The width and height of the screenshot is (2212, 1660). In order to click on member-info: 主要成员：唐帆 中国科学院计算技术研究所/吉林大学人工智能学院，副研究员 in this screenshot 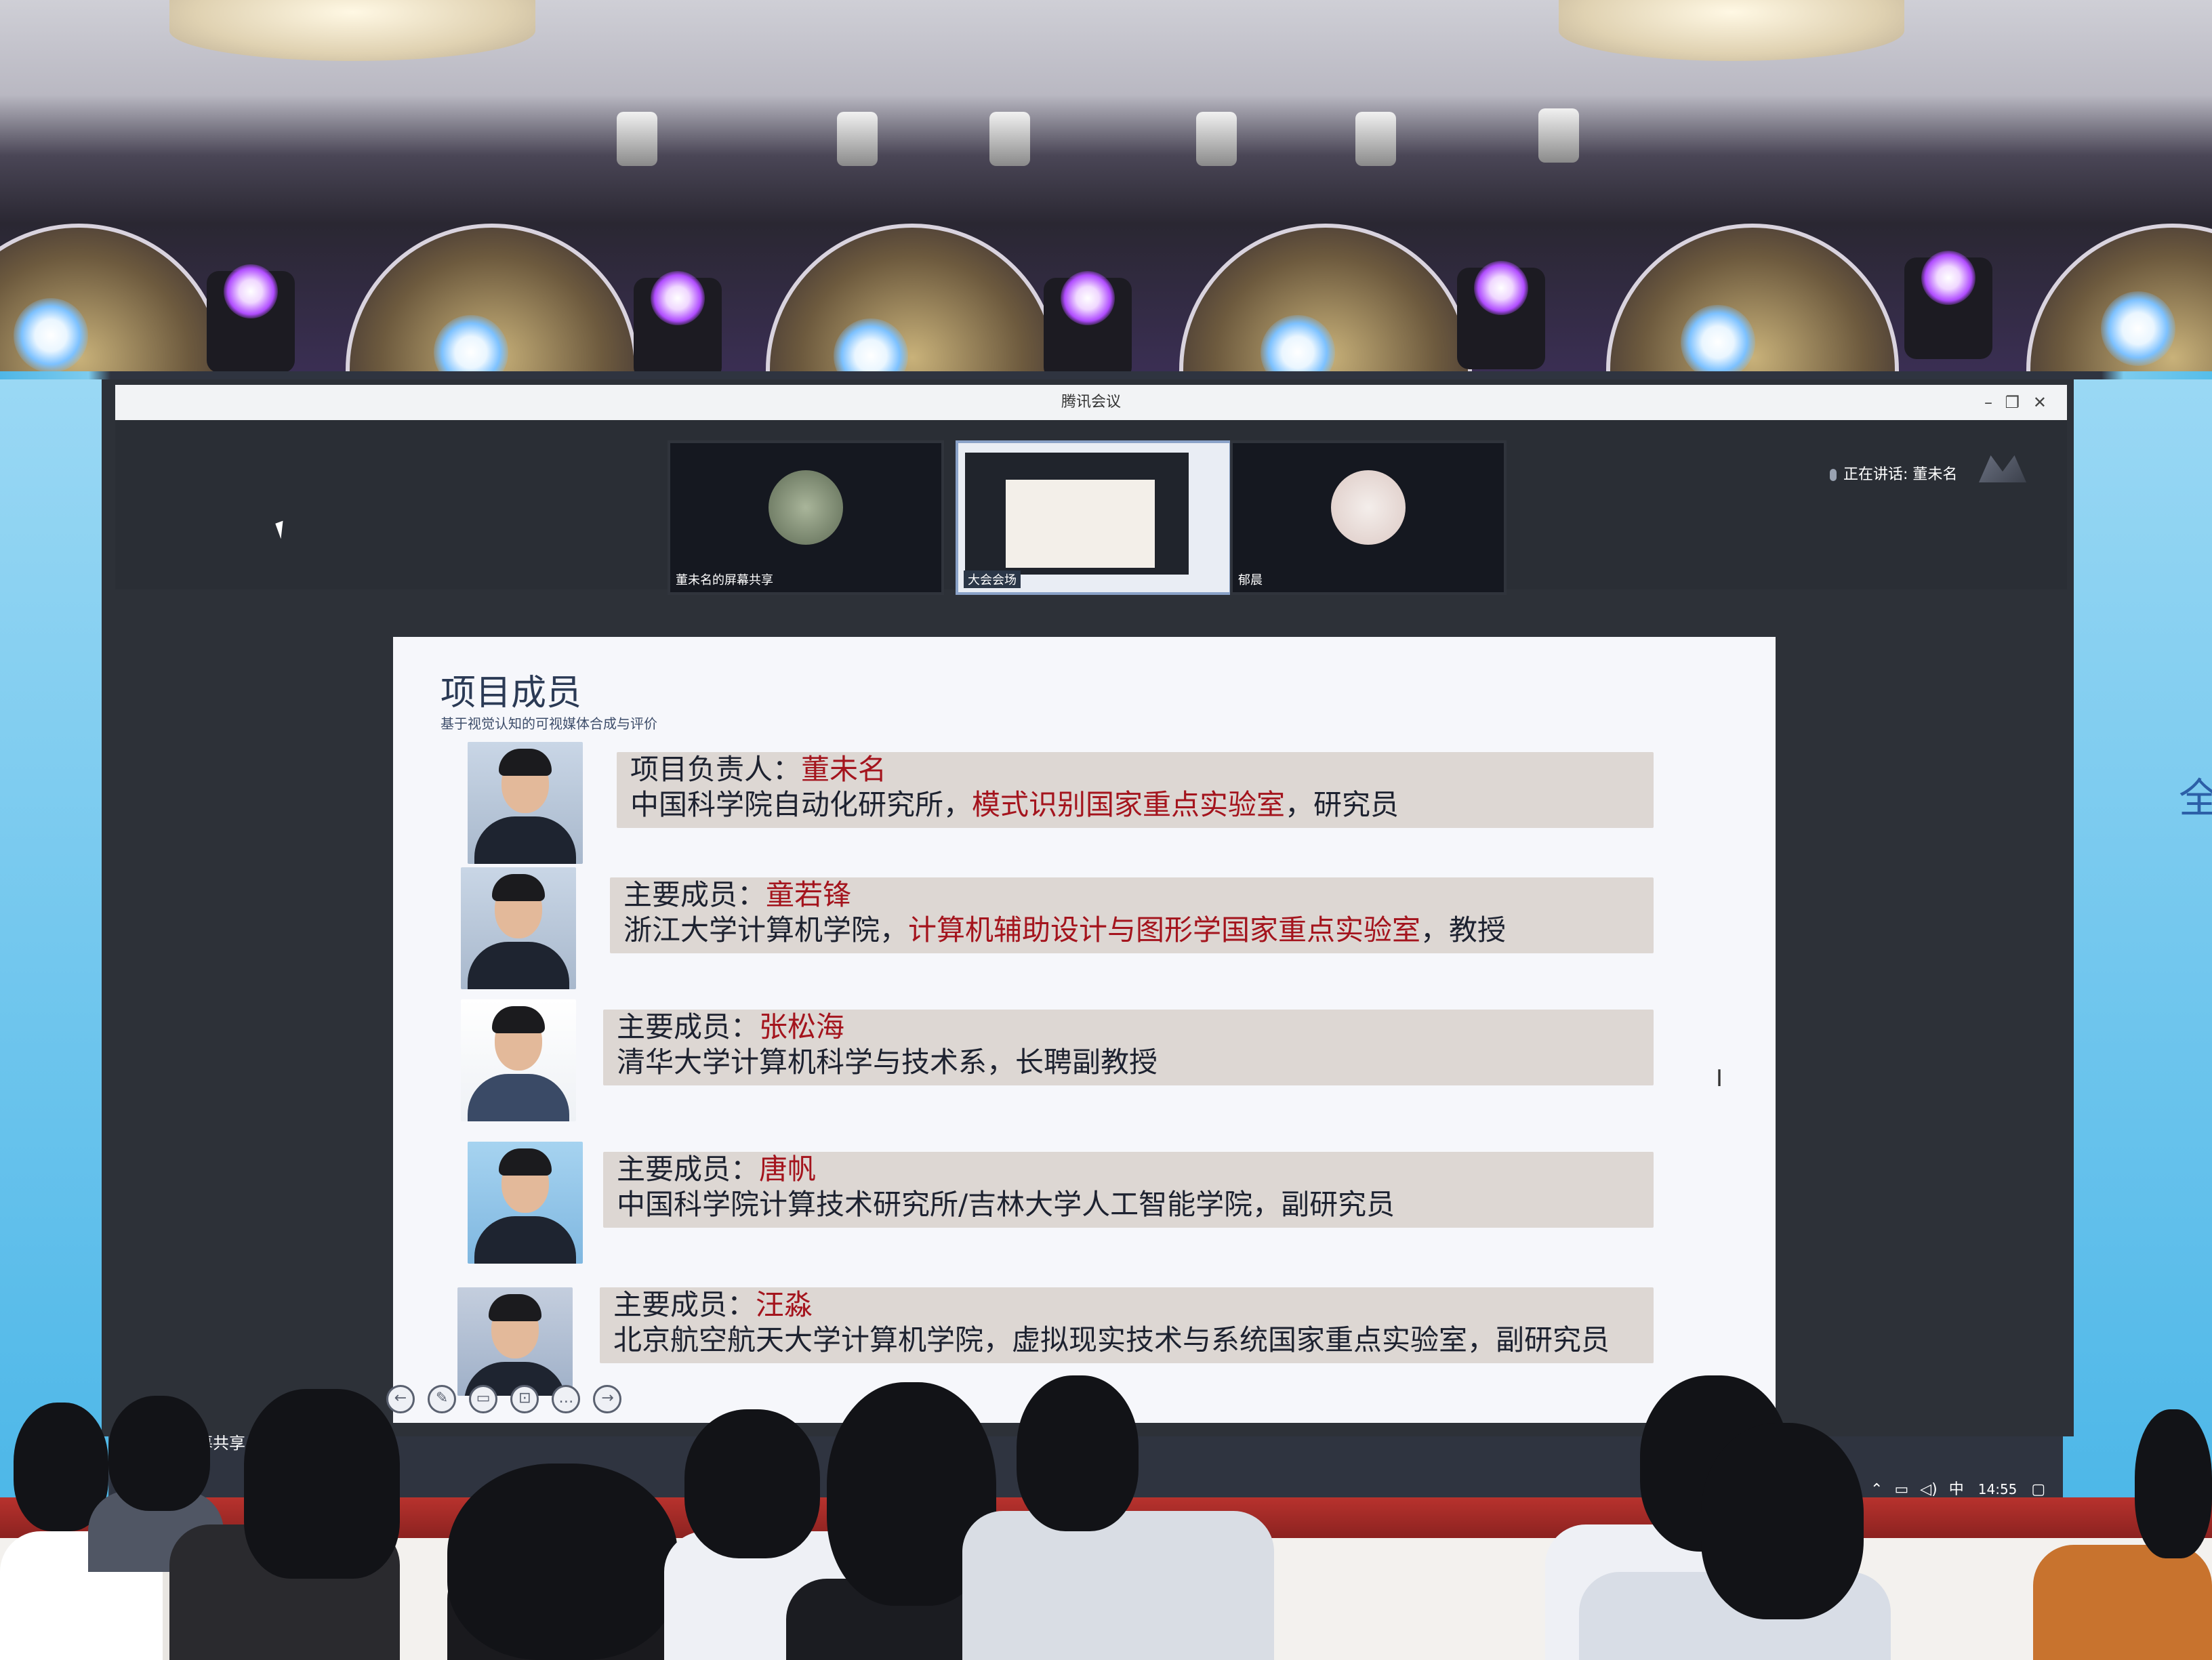, I will do `click(1129, 1190)`.